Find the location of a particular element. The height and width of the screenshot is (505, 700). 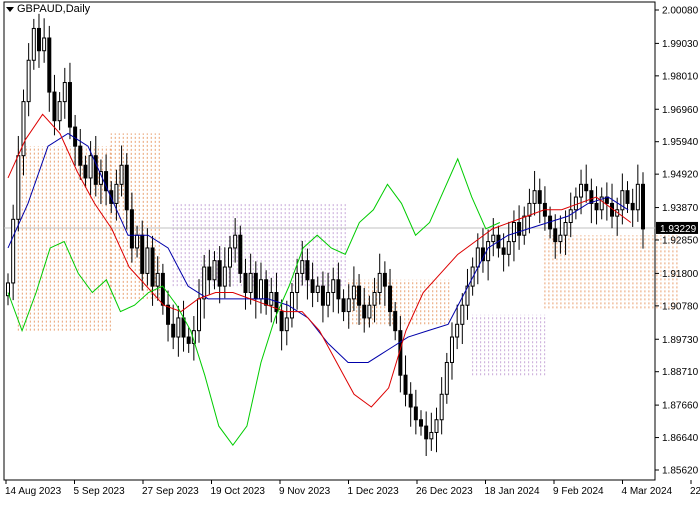

y-tick-label: 2.00080 is located at coordinates (680, 11).